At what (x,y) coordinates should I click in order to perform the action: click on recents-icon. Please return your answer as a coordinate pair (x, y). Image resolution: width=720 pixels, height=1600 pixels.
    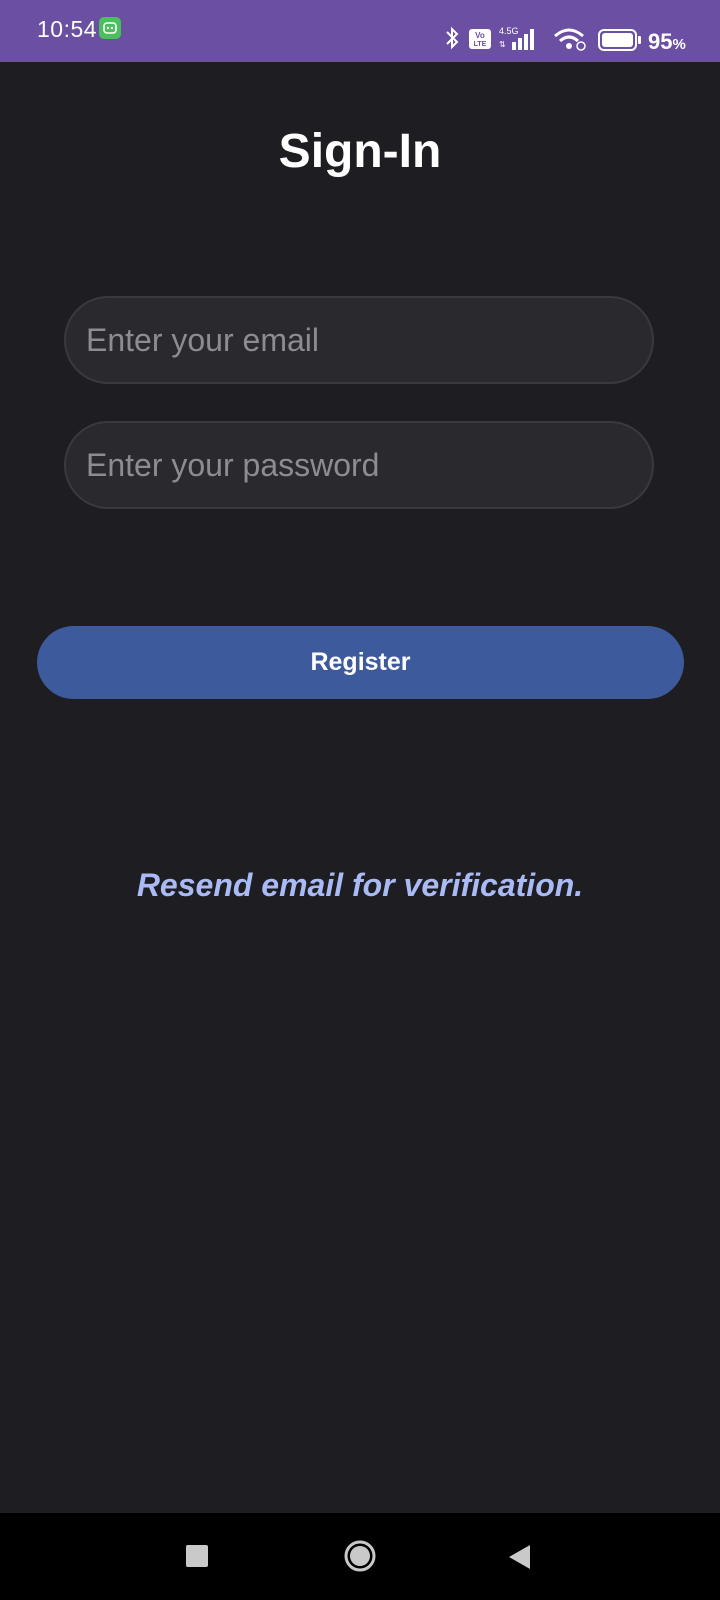
    Looking at the image, I should click on (197, 1556).